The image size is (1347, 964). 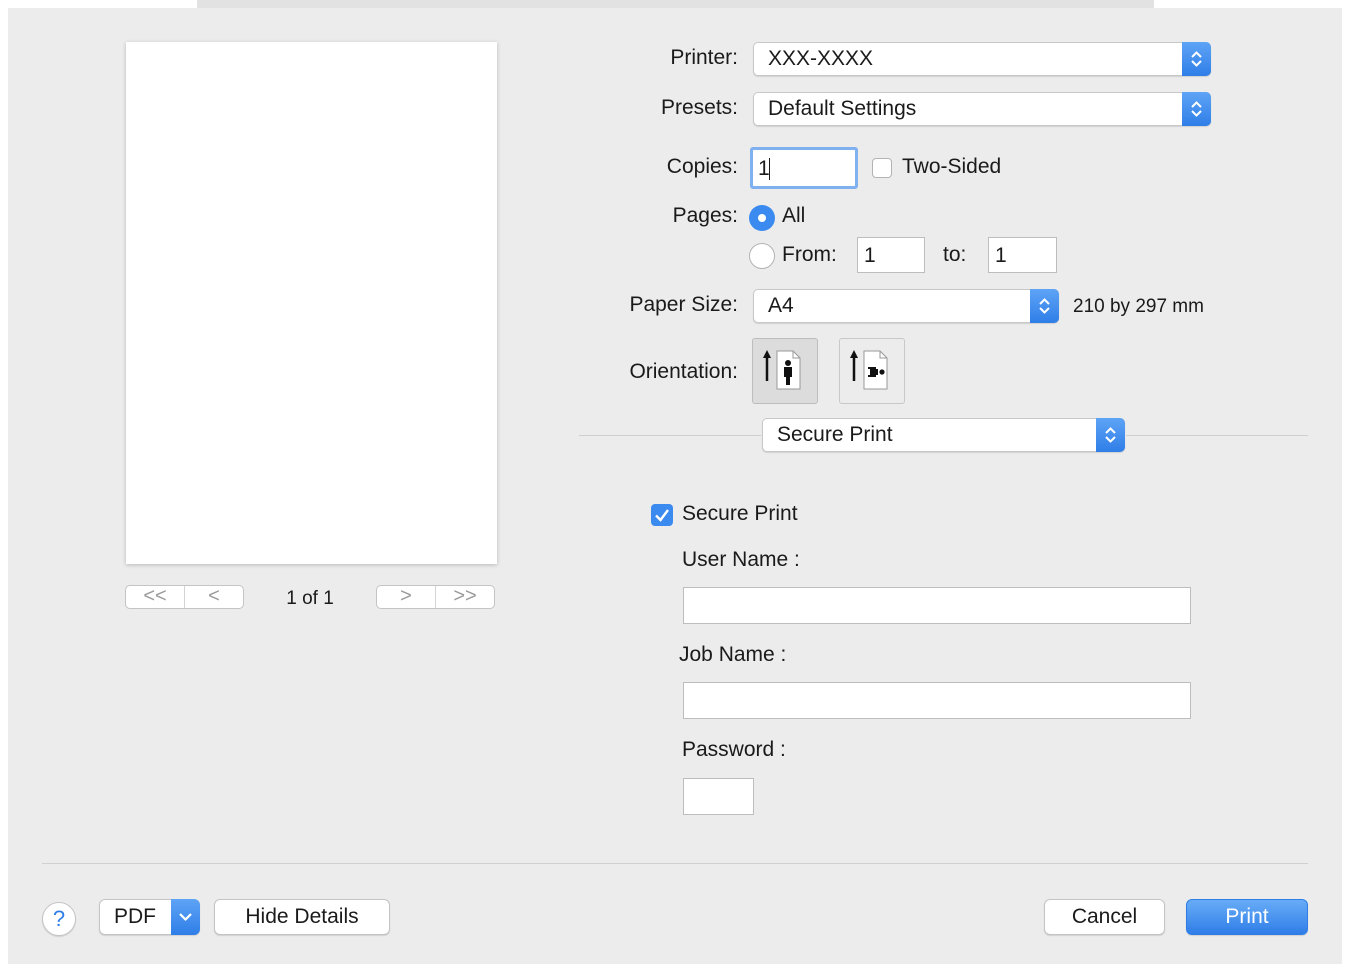 What do you see at coordinates (937, 700) in the screenshot?
I see `job-name-field` at bounding box center [937, 700].